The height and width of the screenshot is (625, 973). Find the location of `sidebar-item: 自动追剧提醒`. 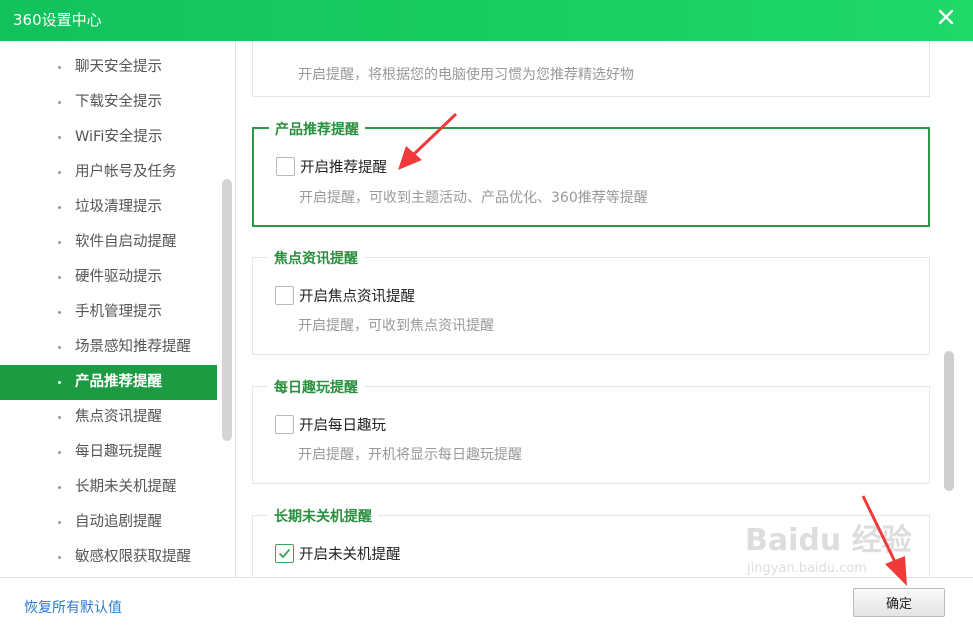

sidebar-item: 自动追剧提醒 is located at coordinates (108, 522).